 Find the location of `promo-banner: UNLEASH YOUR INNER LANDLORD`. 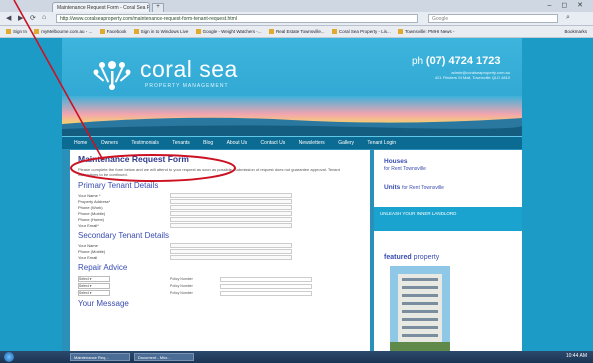

promo-banner: UNLEASH YOUR INNER LANDLORD is located at coordinates (448, 219).